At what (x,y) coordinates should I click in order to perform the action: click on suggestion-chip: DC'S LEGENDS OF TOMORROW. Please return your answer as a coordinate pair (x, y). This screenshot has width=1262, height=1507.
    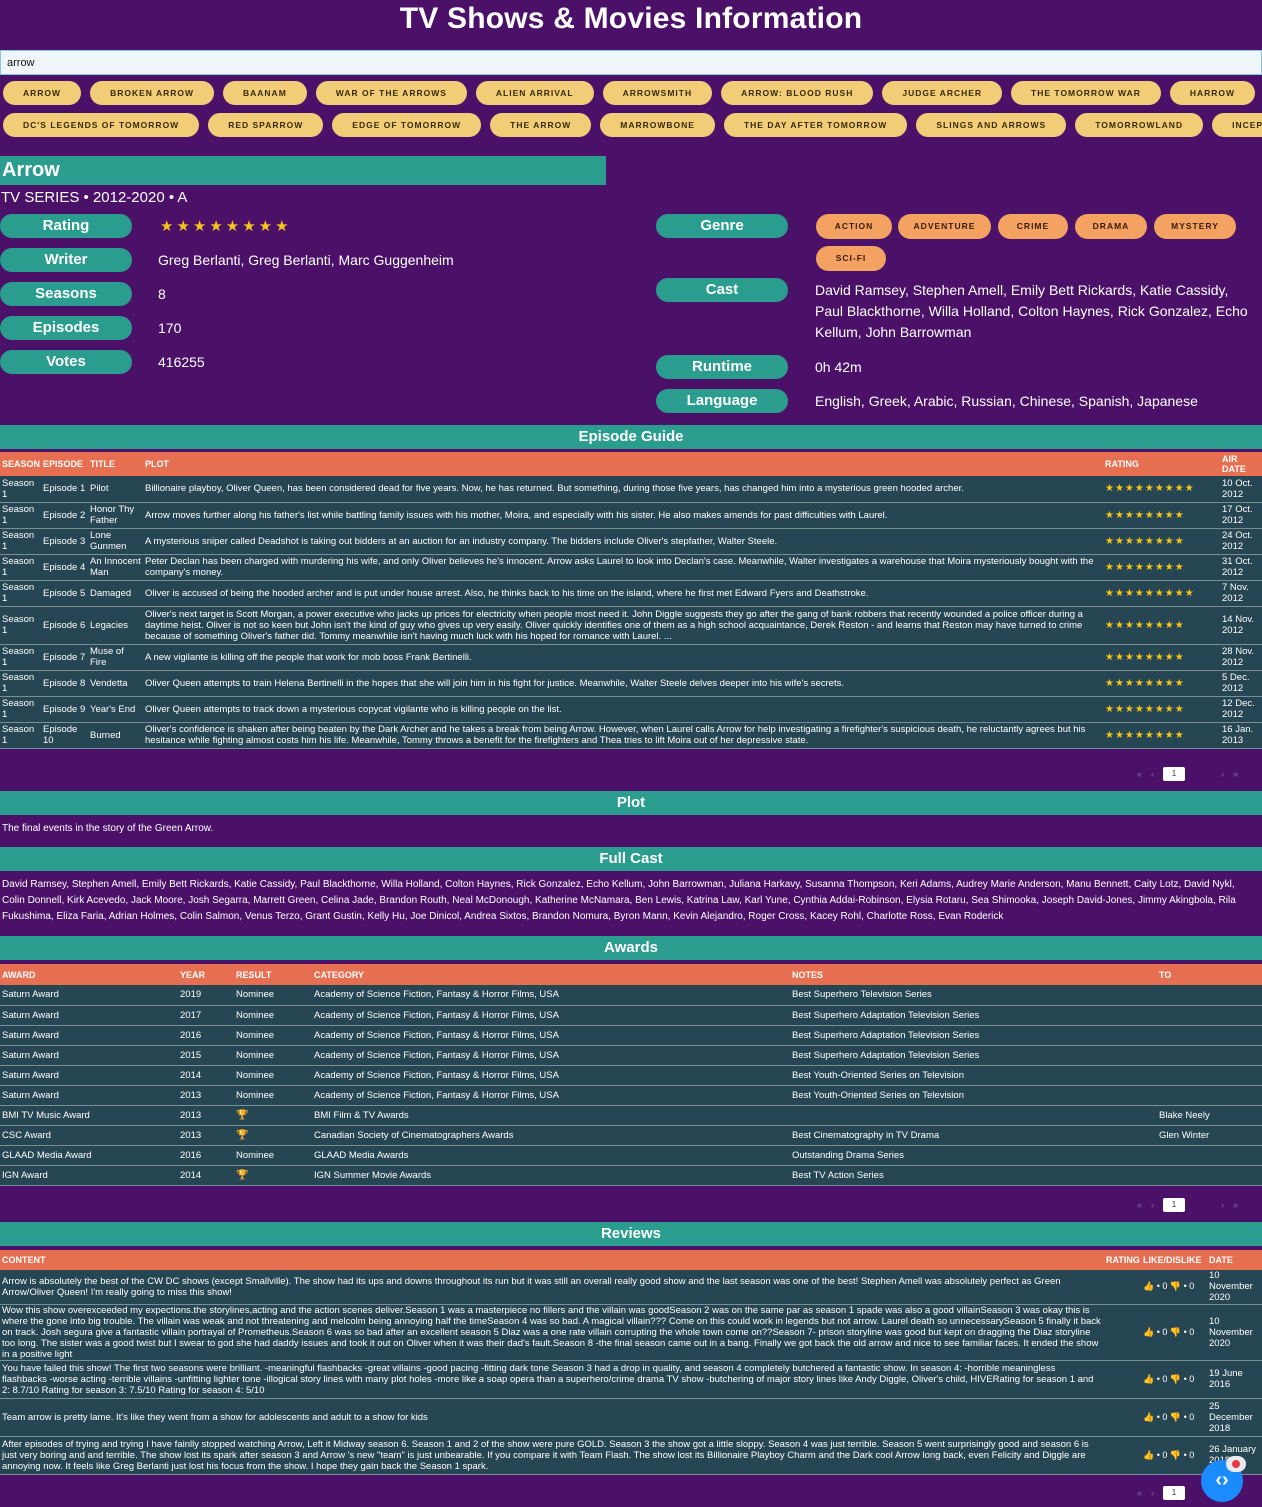
    Looking at the image, I should click on (101, 125).